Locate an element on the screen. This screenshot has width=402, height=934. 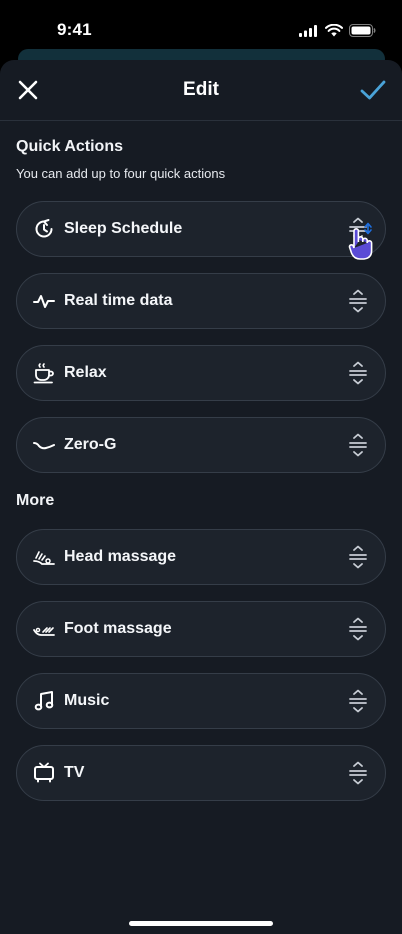
item-label: Real time data is located at coordinates (118, 300).